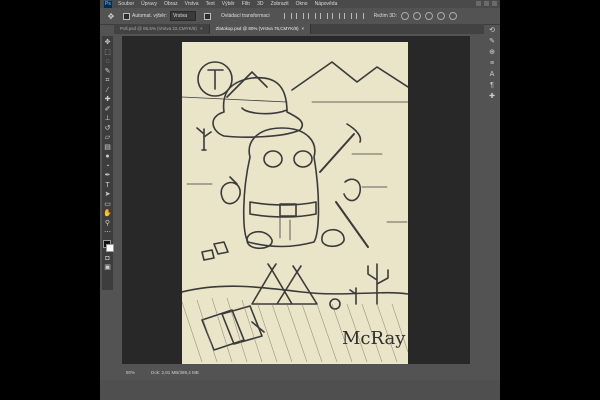 This screenshot has height=400, width=600. I want to click on window-controls, so click(486, 3).